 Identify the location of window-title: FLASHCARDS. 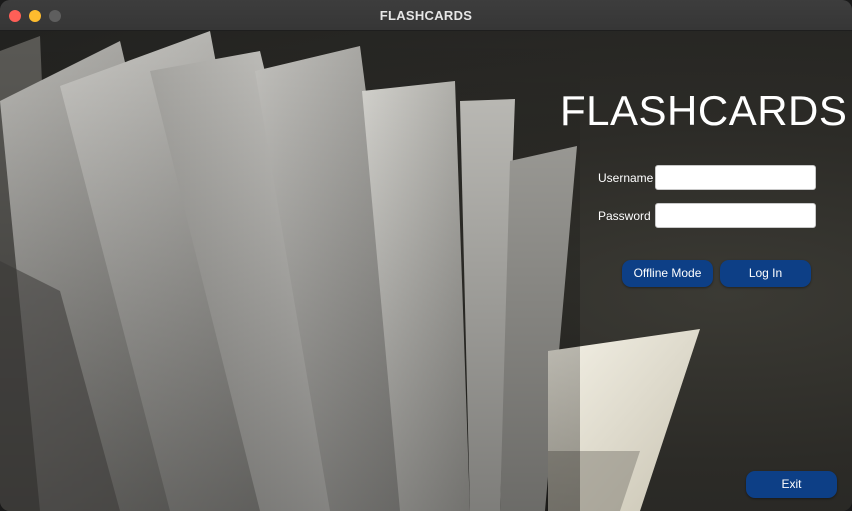
(426, 15).